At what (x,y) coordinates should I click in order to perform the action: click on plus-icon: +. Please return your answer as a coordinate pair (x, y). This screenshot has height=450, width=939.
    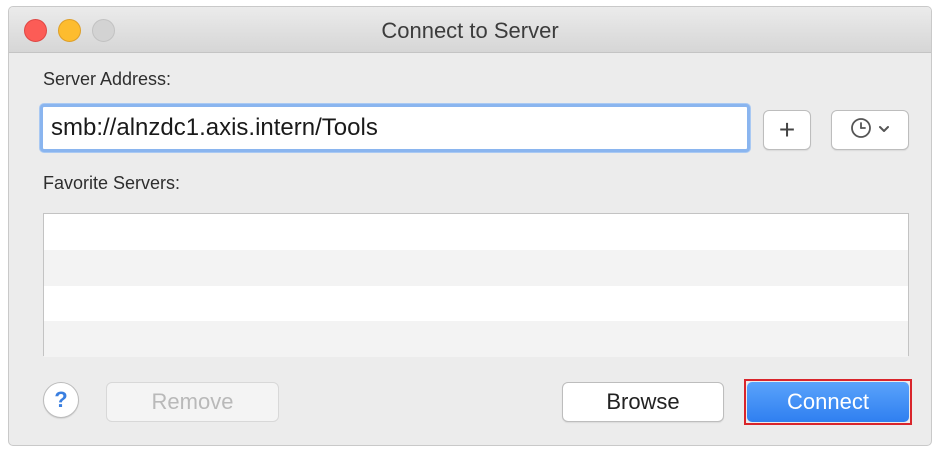
    Looking at the image, I should click on (787, 129).